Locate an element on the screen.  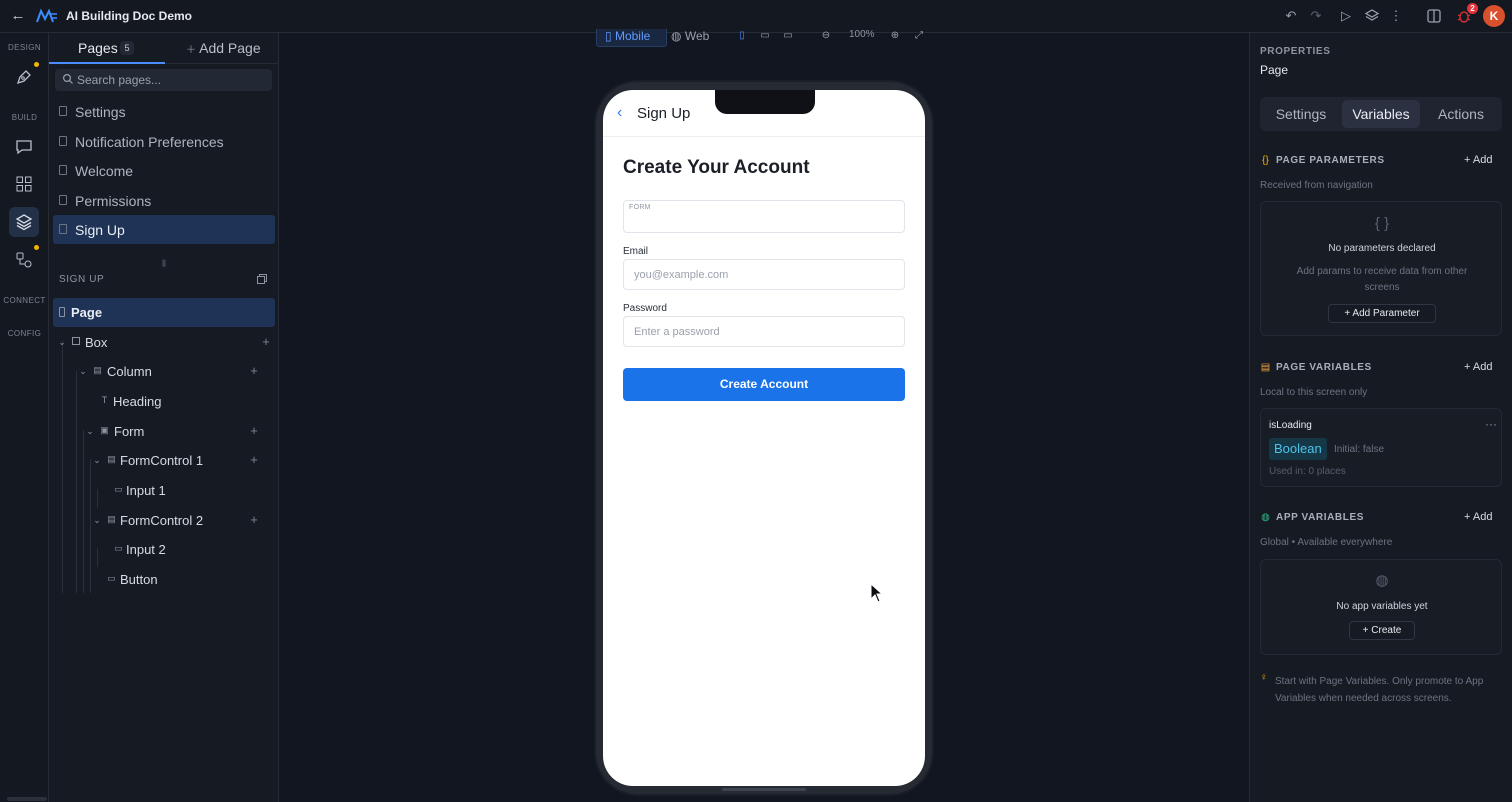
rail-label-config: CONFIG is located at coordinates (24, 333).